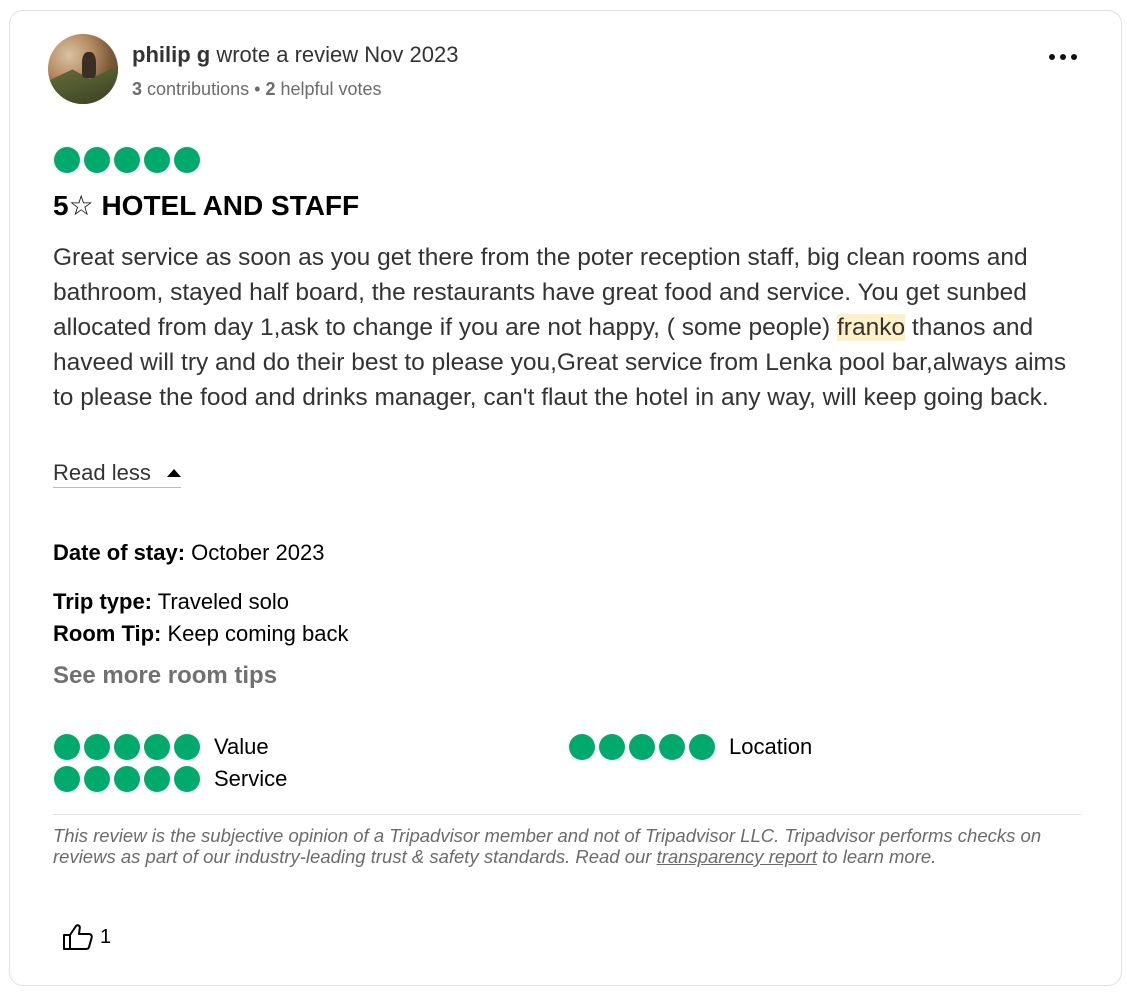  I want to click on date-of-stay-value: October 2023, so click(258, 552).